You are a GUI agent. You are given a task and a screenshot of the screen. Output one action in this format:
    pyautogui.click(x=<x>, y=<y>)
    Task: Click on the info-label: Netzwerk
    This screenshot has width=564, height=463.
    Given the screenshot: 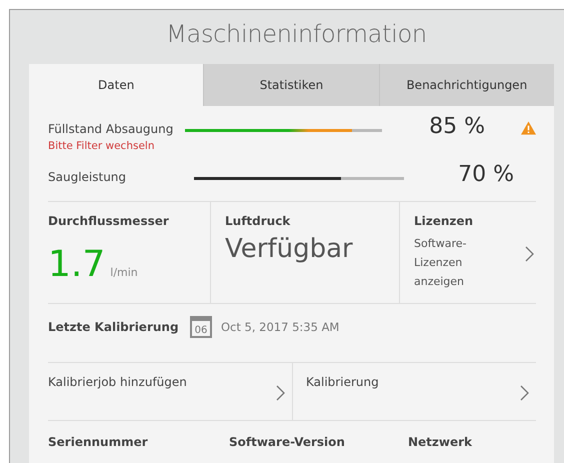 What is the action you would take?
    pyautogui.click(x=441, y=442)
    